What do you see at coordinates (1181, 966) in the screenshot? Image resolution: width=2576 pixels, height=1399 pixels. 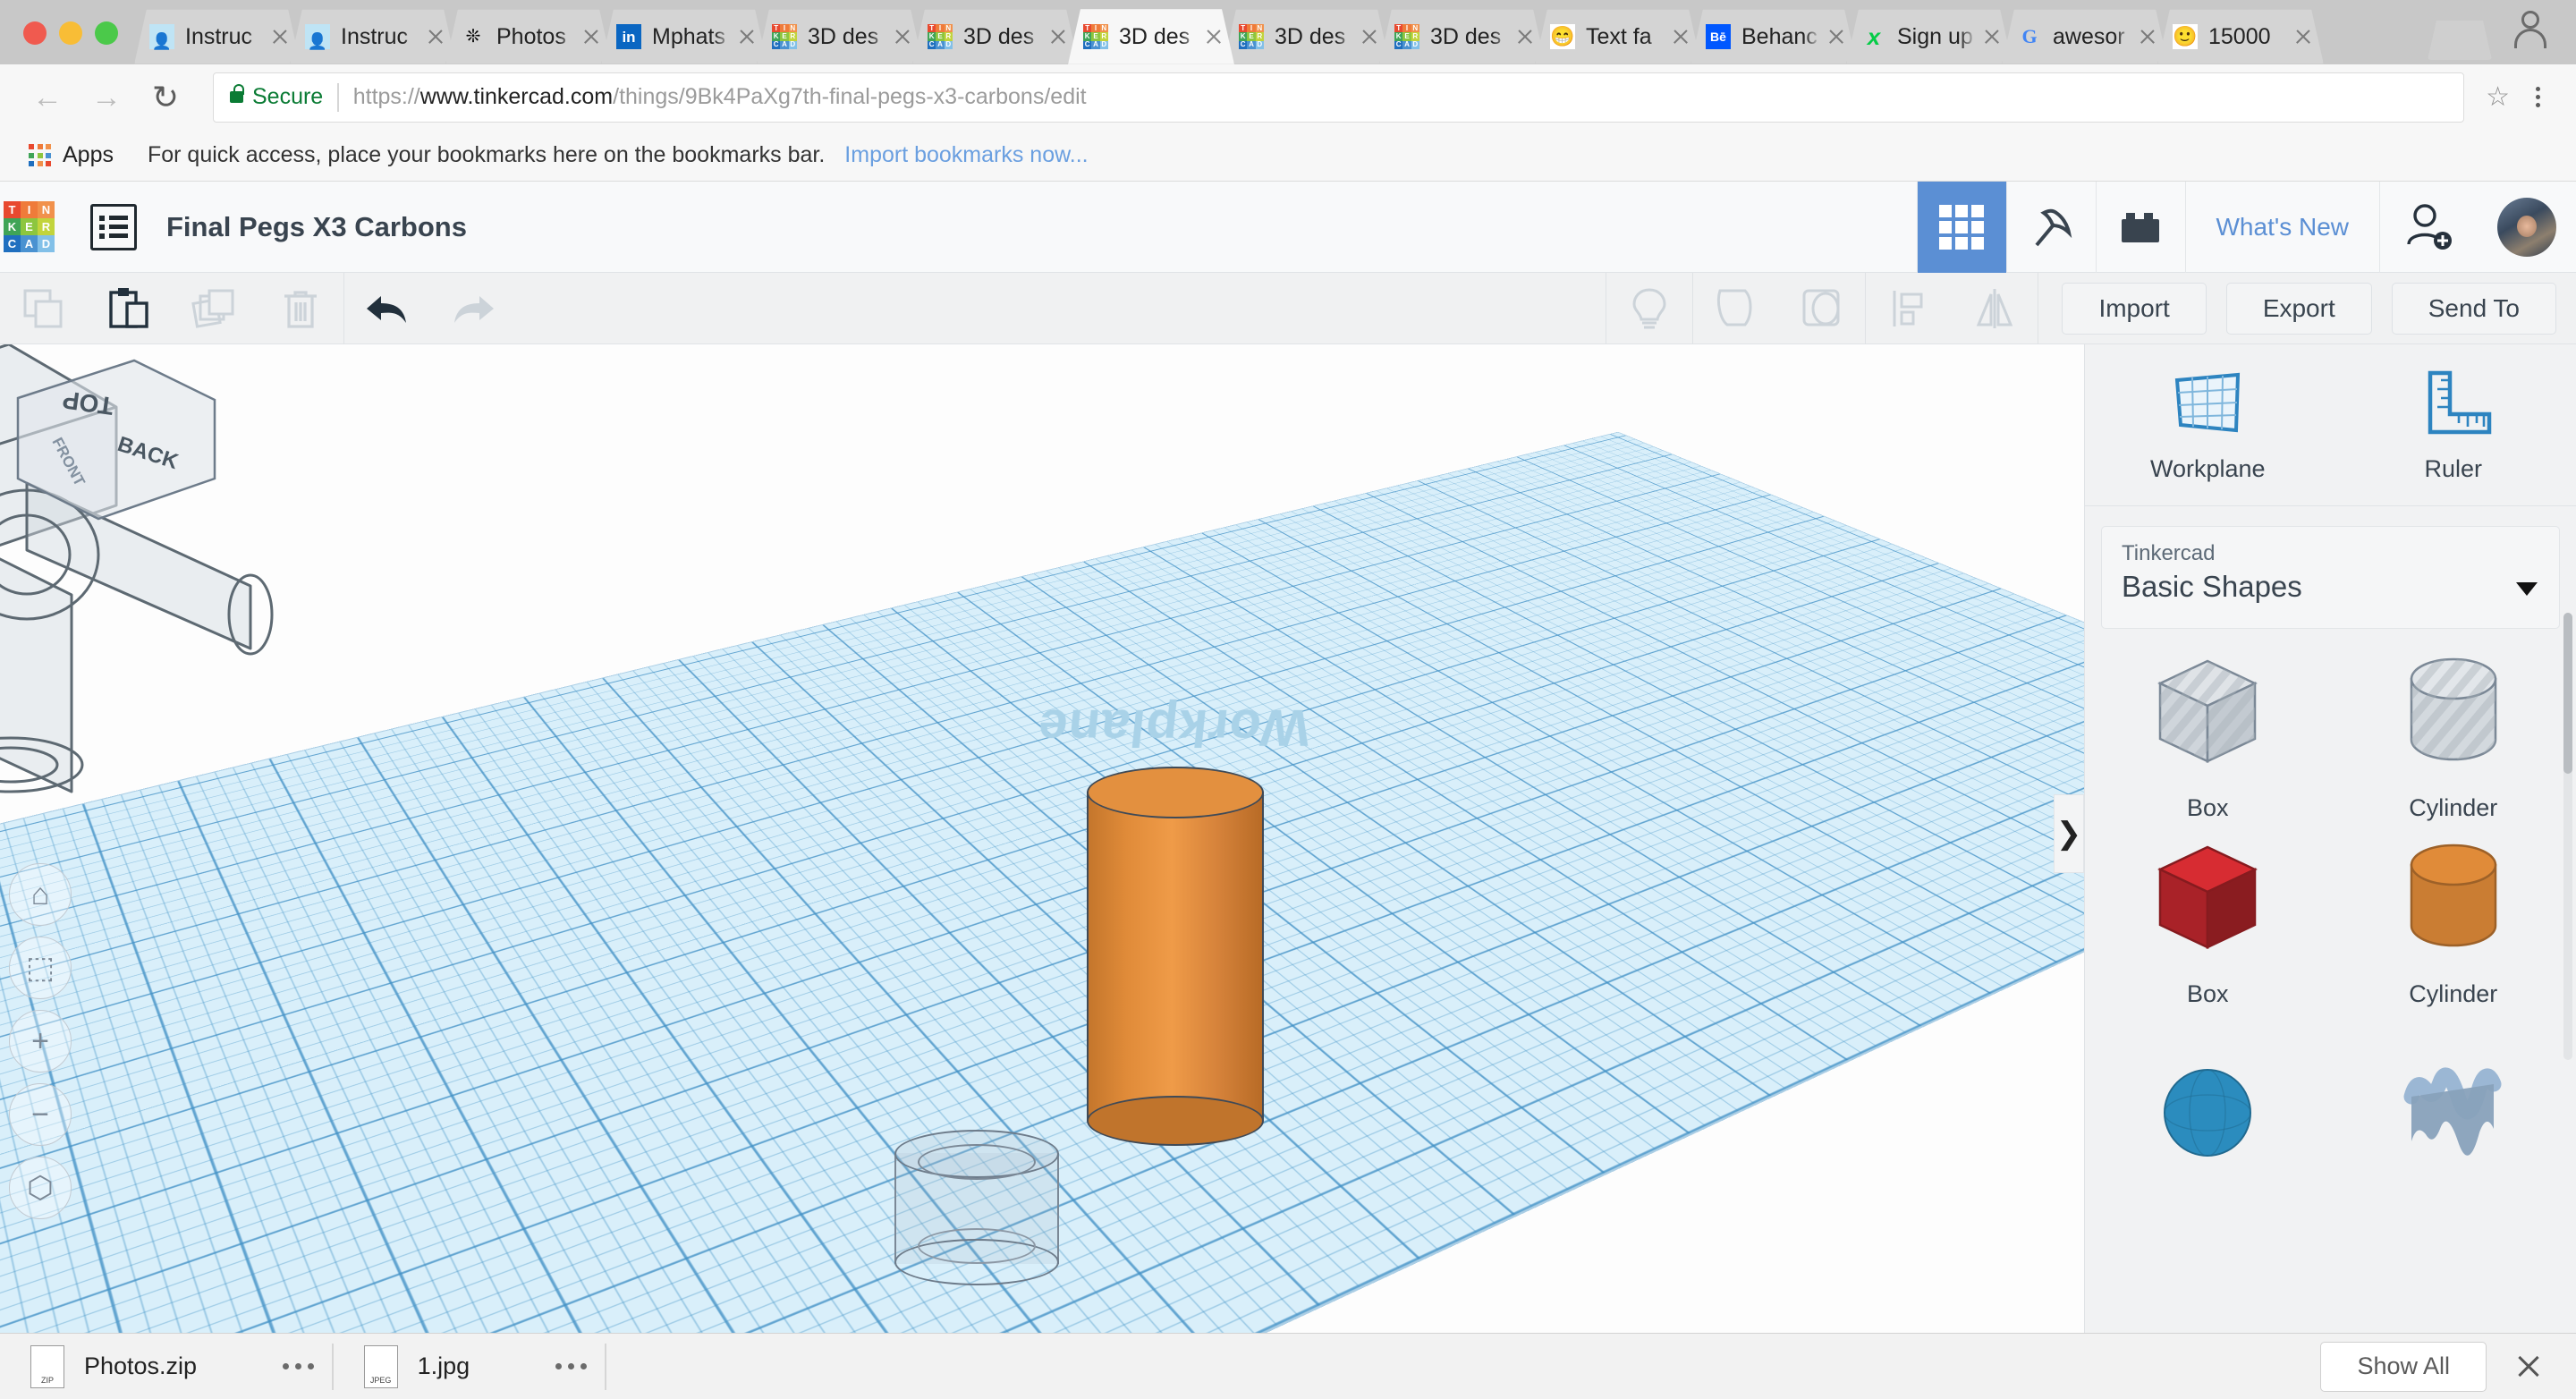 I see `orange-cylinder` at bounding box center [1181, 966].